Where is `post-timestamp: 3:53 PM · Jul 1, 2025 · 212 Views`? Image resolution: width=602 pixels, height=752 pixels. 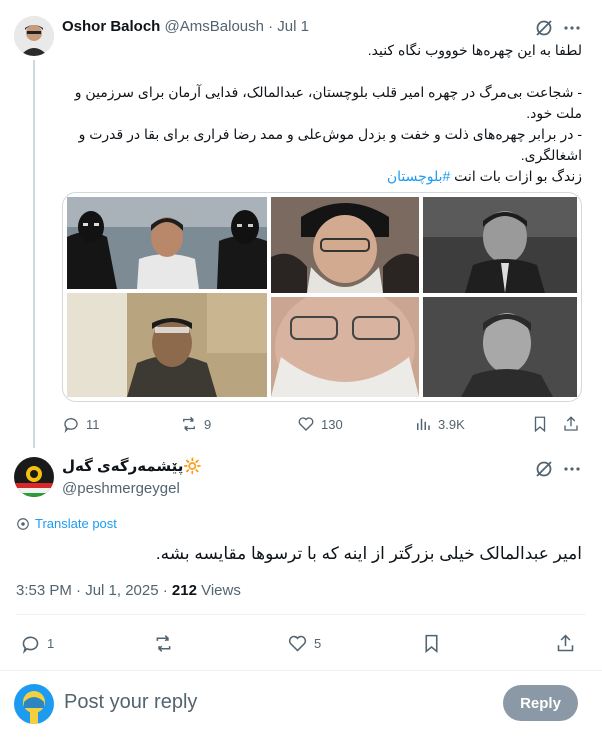
post-timestamp: 3:53 PM · Jul 1, 2025 · 212 Views is located at coordinates (128, 590).